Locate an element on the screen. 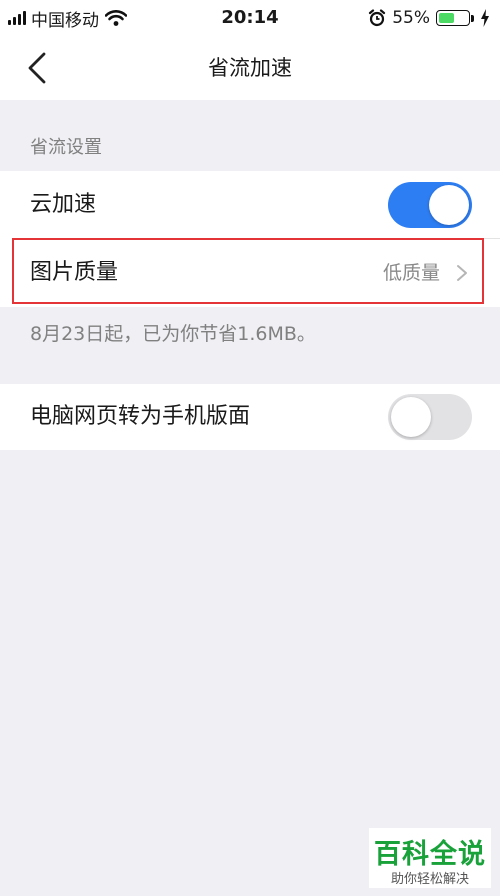 Image resolution: width=500 pixels, height=896 pixels. status-bar: 中国移动 20:14 55% is located at coordinates (250, 18).